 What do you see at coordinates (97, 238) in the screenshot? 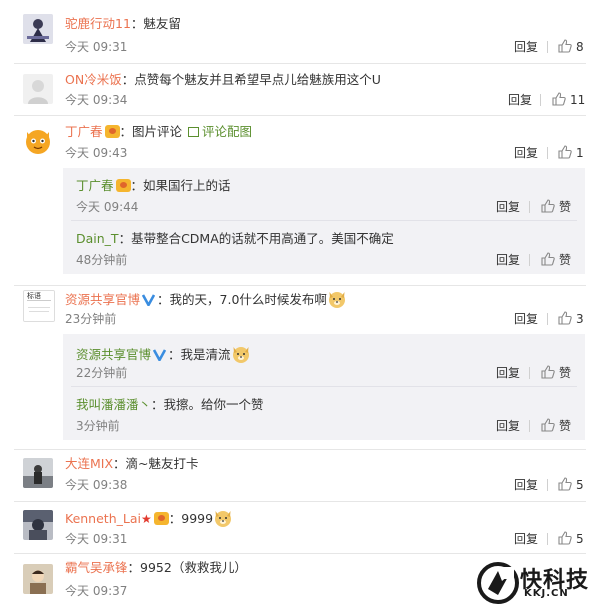
I see `replier-name: Dain_T` at bounding box center [97, 238].